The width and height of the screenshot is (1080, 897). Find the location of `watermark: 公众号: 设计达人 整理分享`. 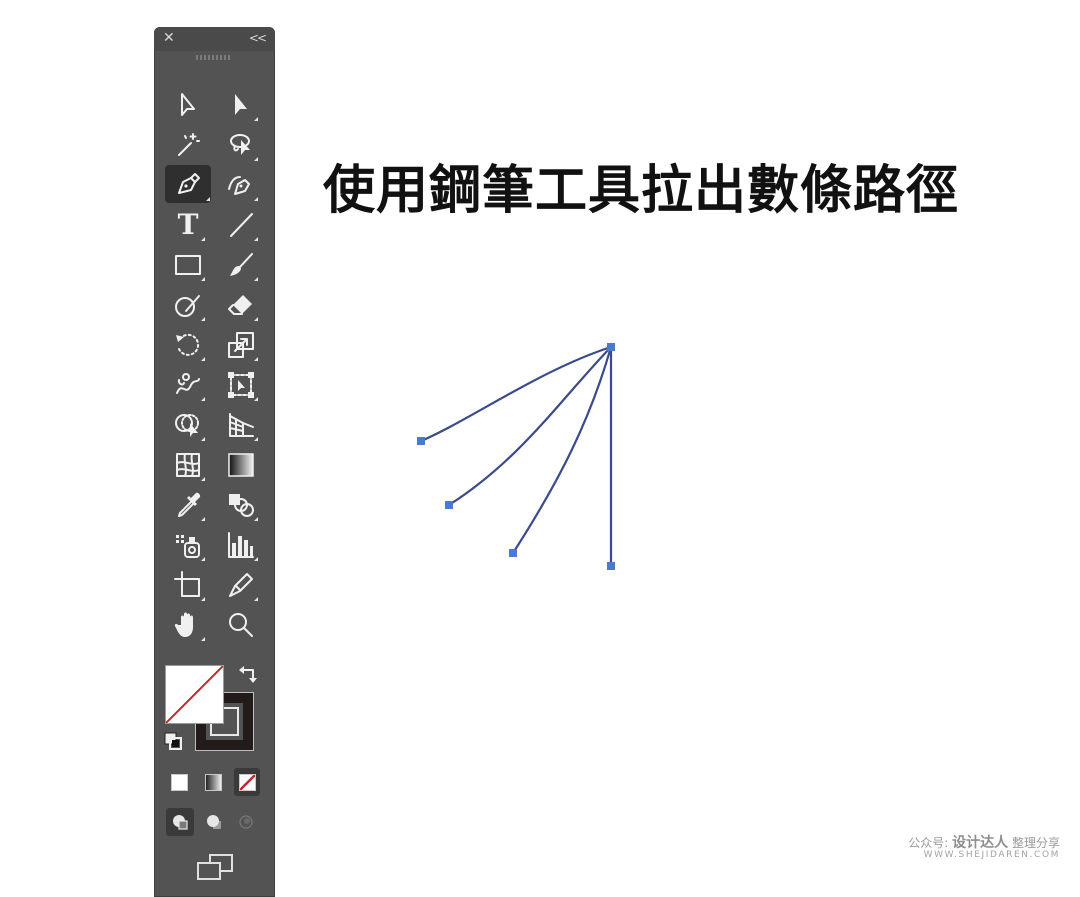

watermark: 公众号: 设计达人 整理分享 is located at coordinates (984, 842).